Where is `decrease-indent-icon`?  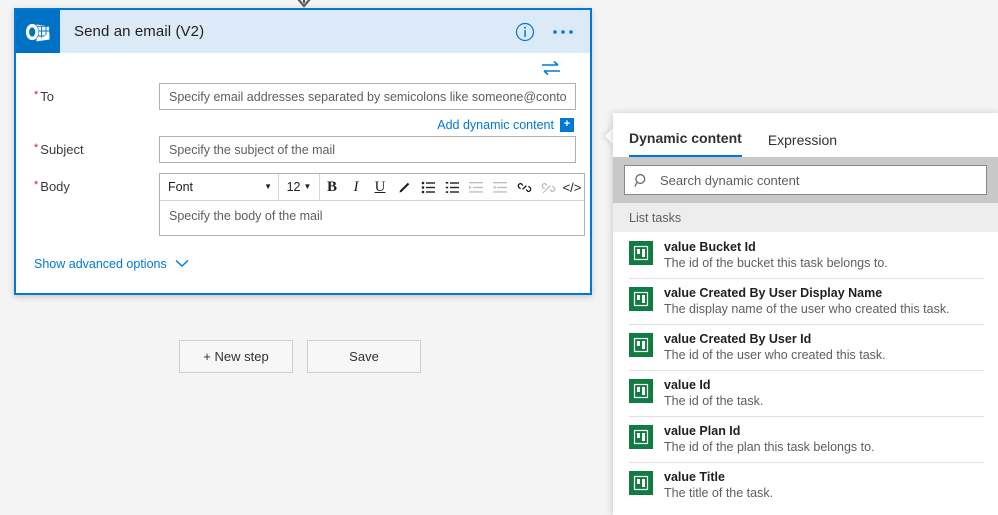 decrease-indent-icon is located at coordinates (476, 187).